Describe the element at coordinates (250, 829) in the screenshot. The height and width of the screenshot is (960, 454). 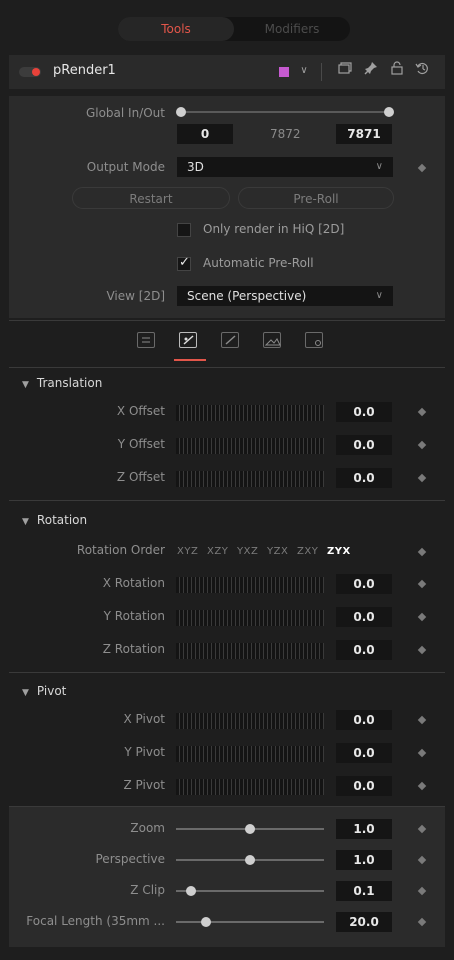
I see `zoom-slider-handle` at that location.